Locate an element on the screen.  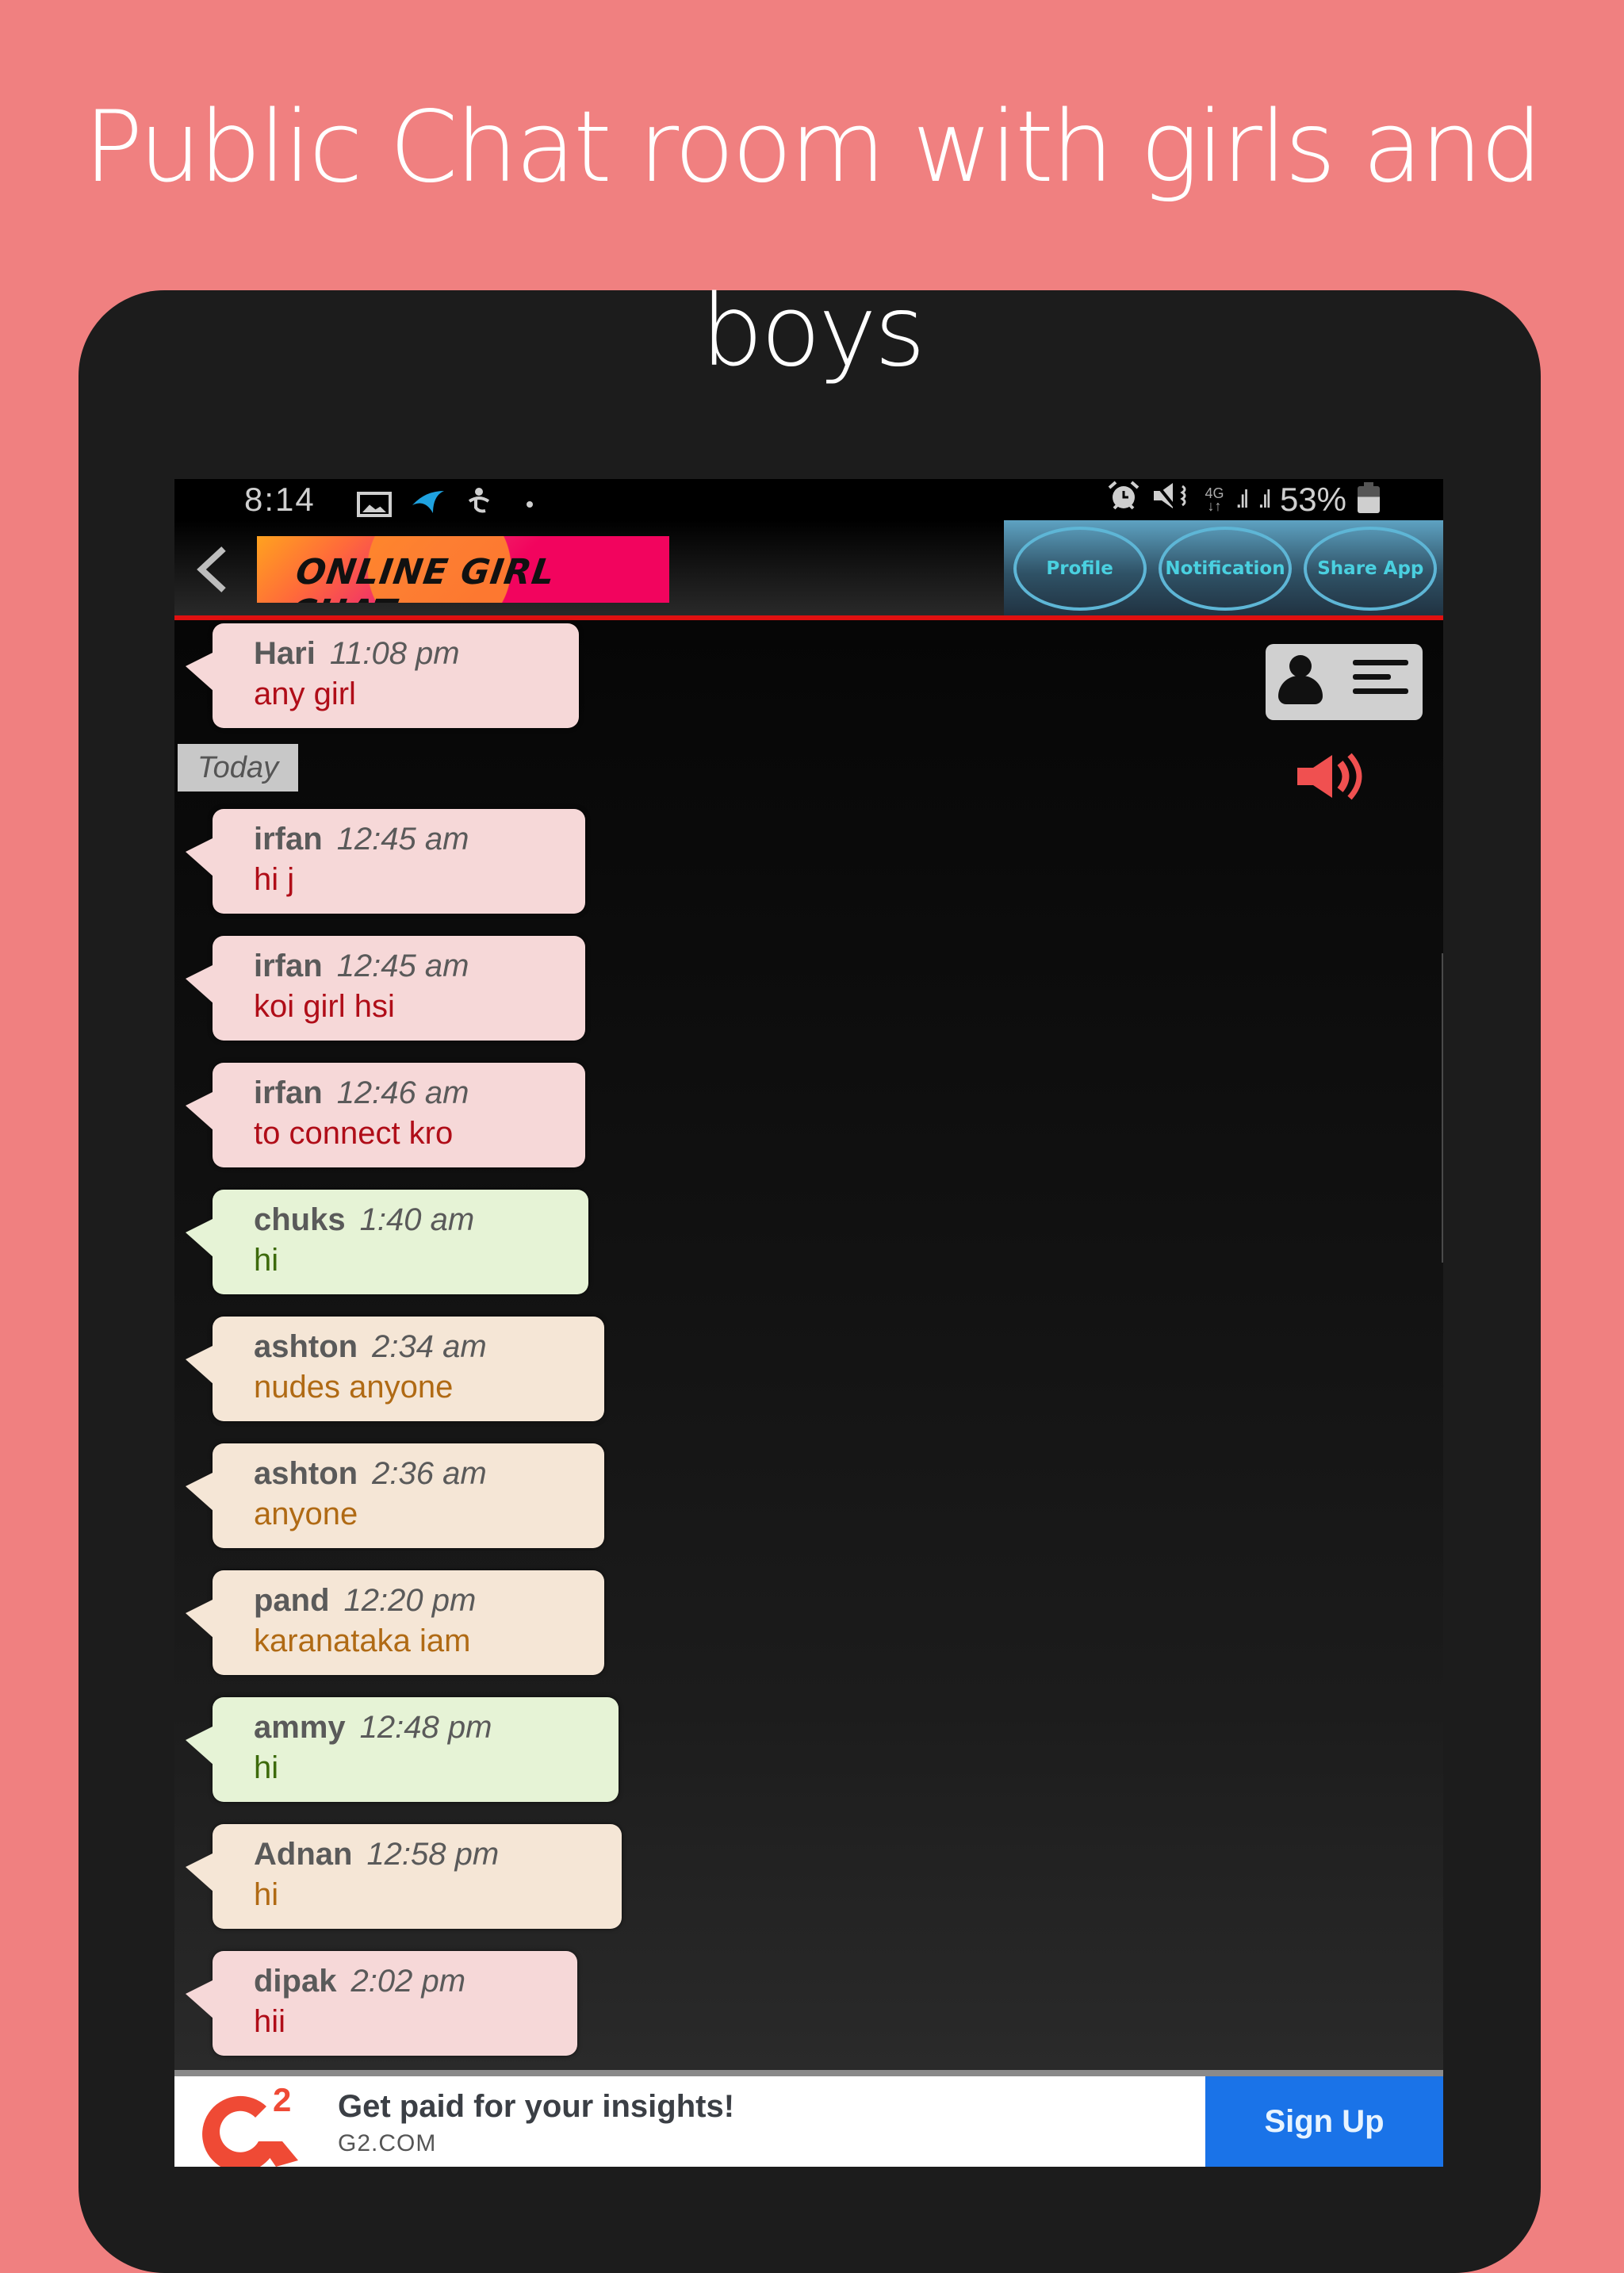
ad-divider is located at coordinates (808, 2073).